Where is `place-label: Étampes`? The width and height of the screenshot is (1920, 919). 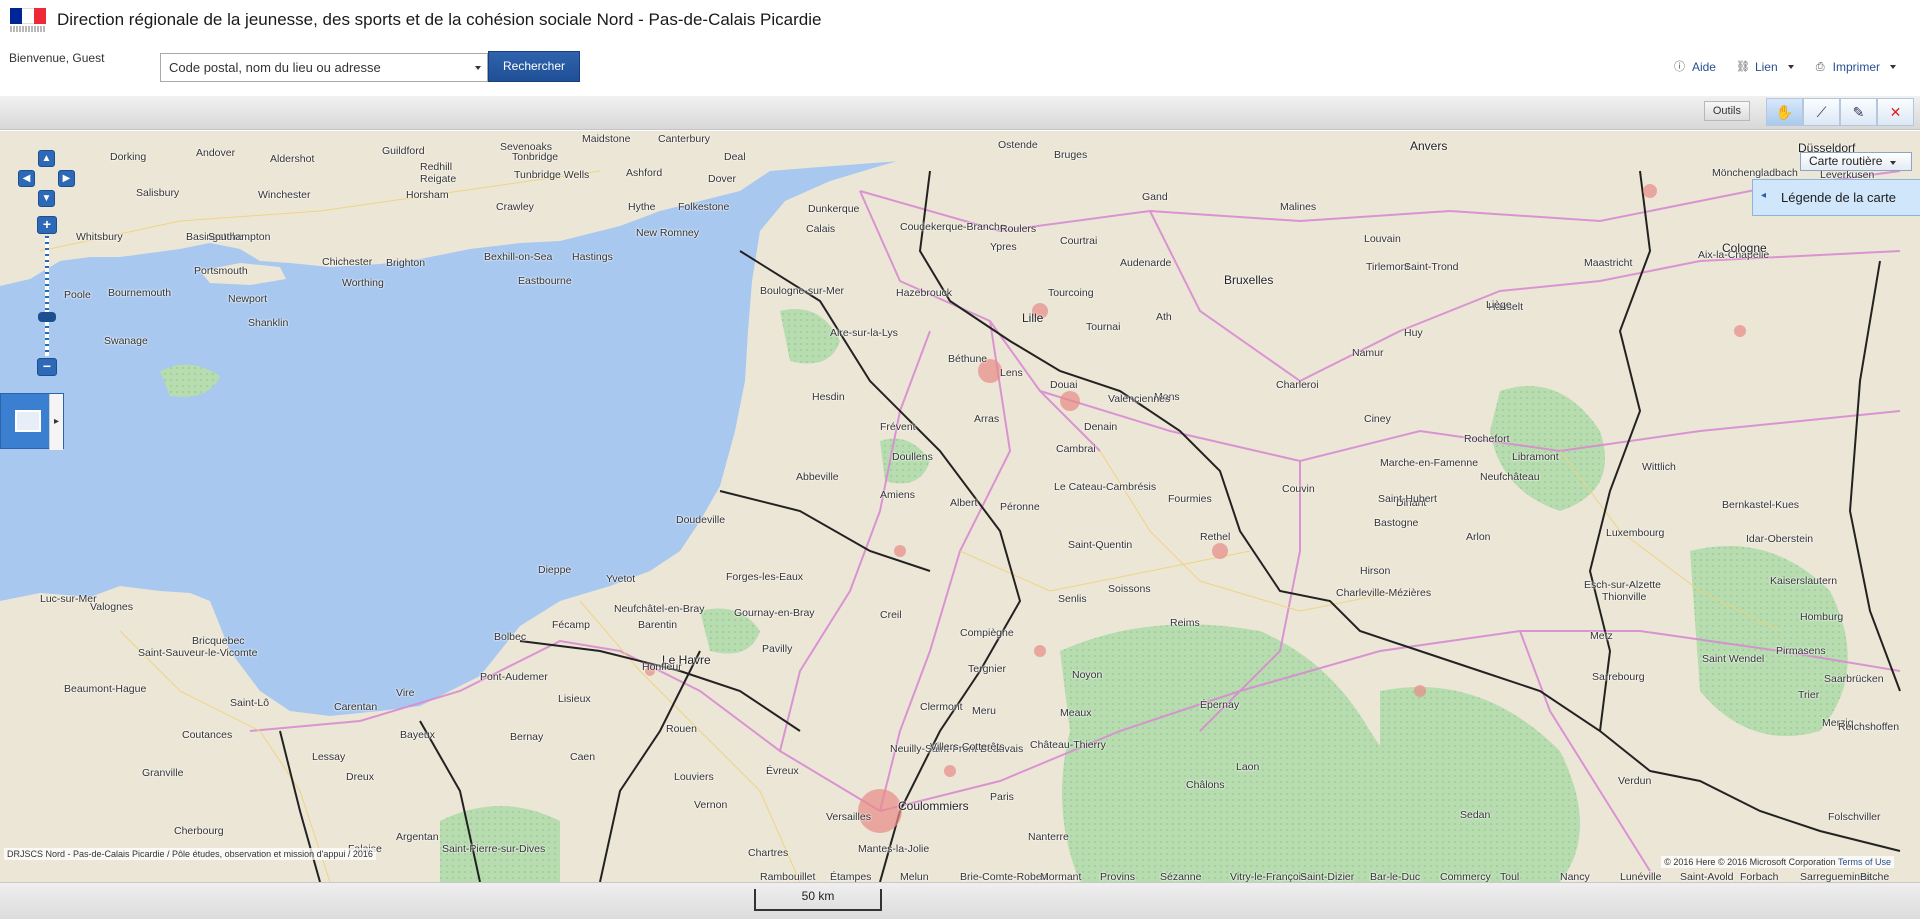
place-label: Étampes is located at coordinates (851, 876).